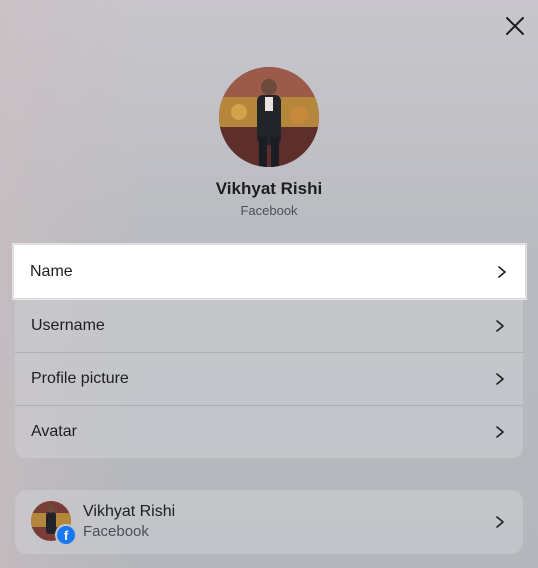 The height and width of the screenshot is (568, 538). What do you see at coordinates (51, 271) in the screenshot?
I see `menu-item-label: Name` at bounding box center [51, 271].